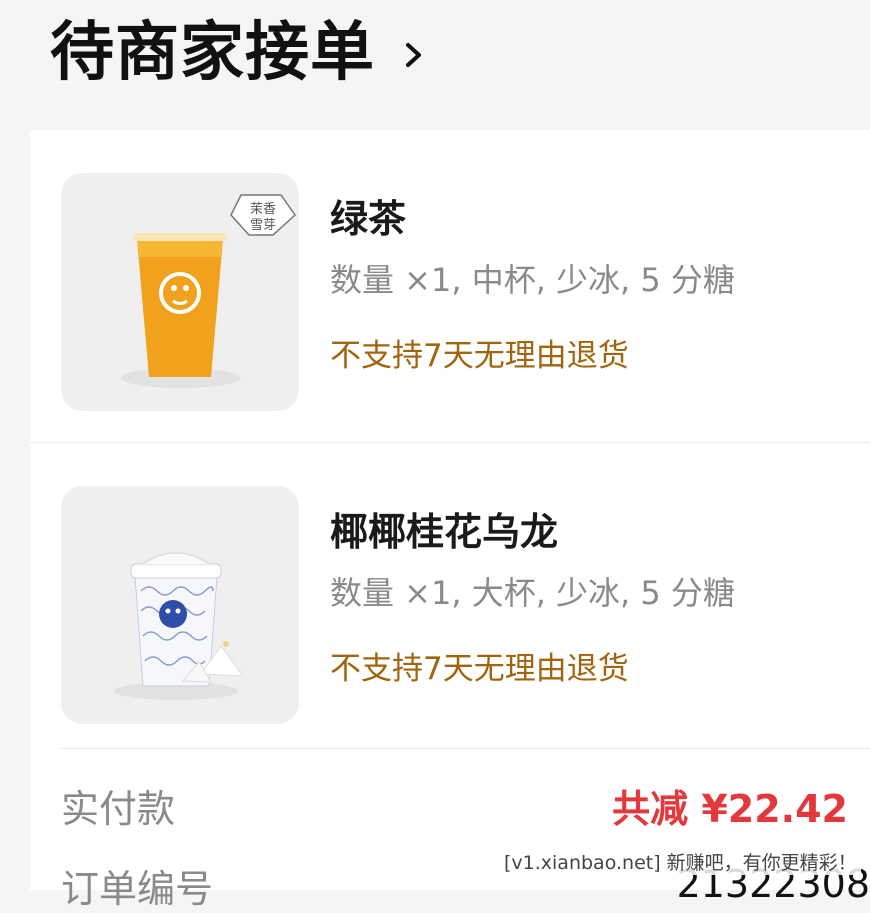 Image resolution: width=870 pixels, height=913 pixels. I want to click on order-status-title: 待商家接单, so click(212, 53).